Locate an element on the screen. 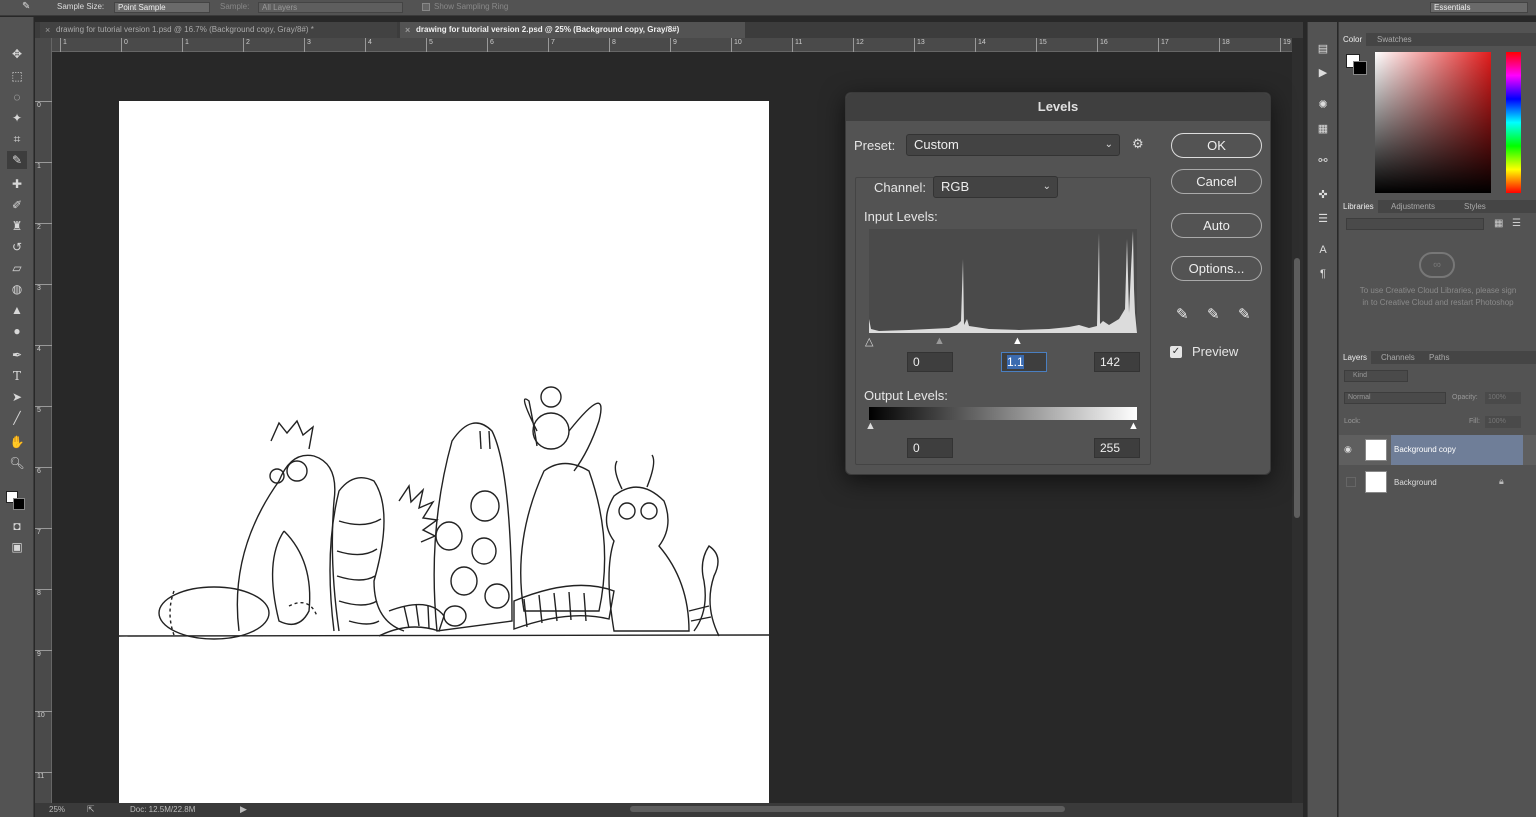 The image size is (1536, 817). channel-select: RGB ⌄ is located at coordinates (995, 187).